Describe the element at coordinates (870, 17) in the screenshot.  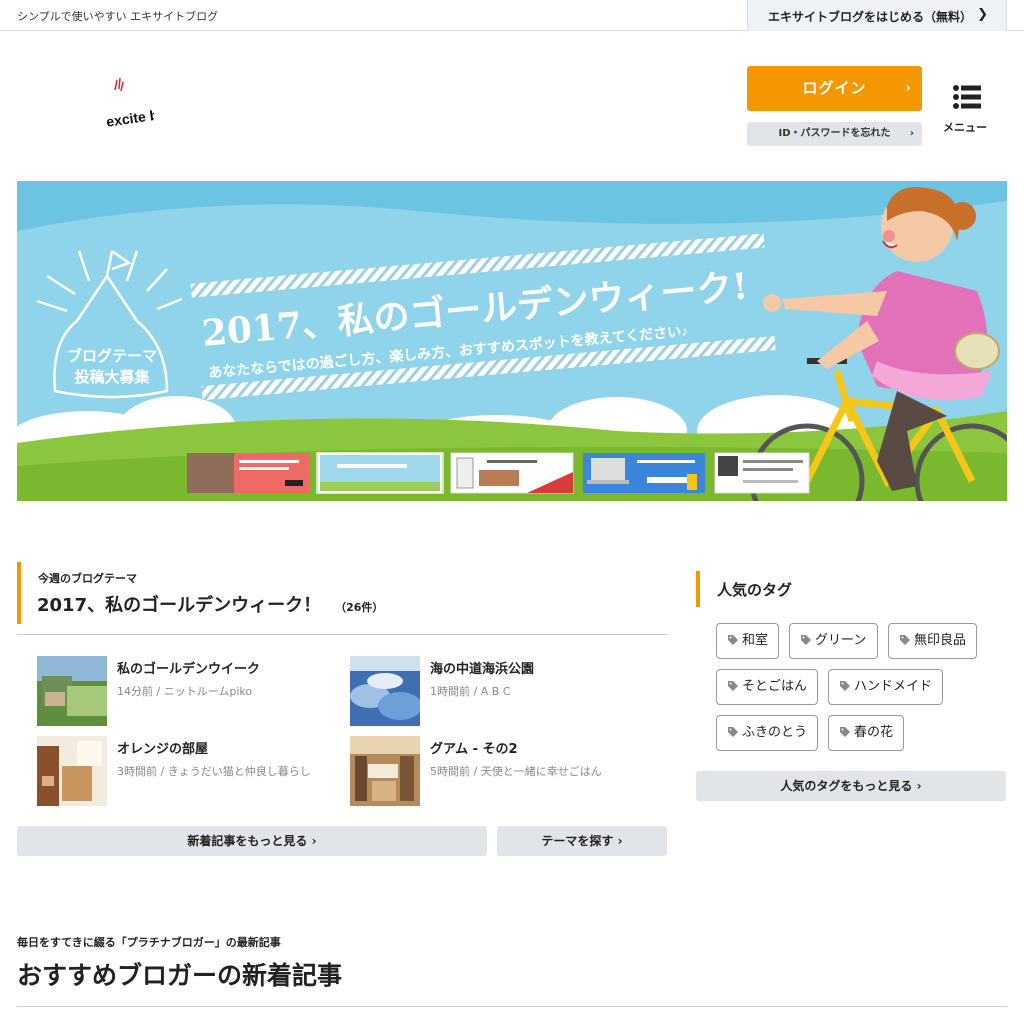
I see `start-blog-label: エキサイトブログをはじめる（無料）` at that location.